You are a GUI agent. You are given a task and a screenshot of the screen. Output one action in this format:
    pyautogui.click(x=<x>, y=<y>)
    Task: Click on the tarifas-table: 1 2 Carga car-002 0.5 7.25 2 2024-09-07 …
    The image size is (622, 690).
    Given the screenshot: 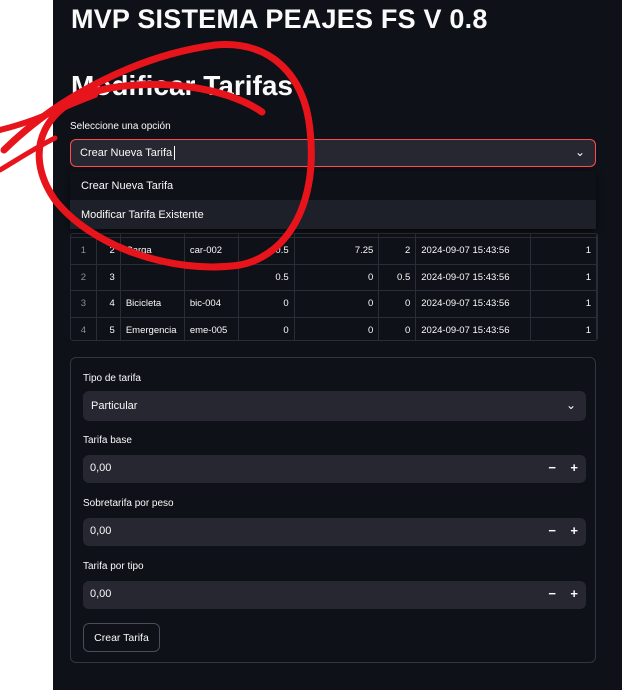 What is the action you would take?
    pyautogui.click(x=334, y=287)
    